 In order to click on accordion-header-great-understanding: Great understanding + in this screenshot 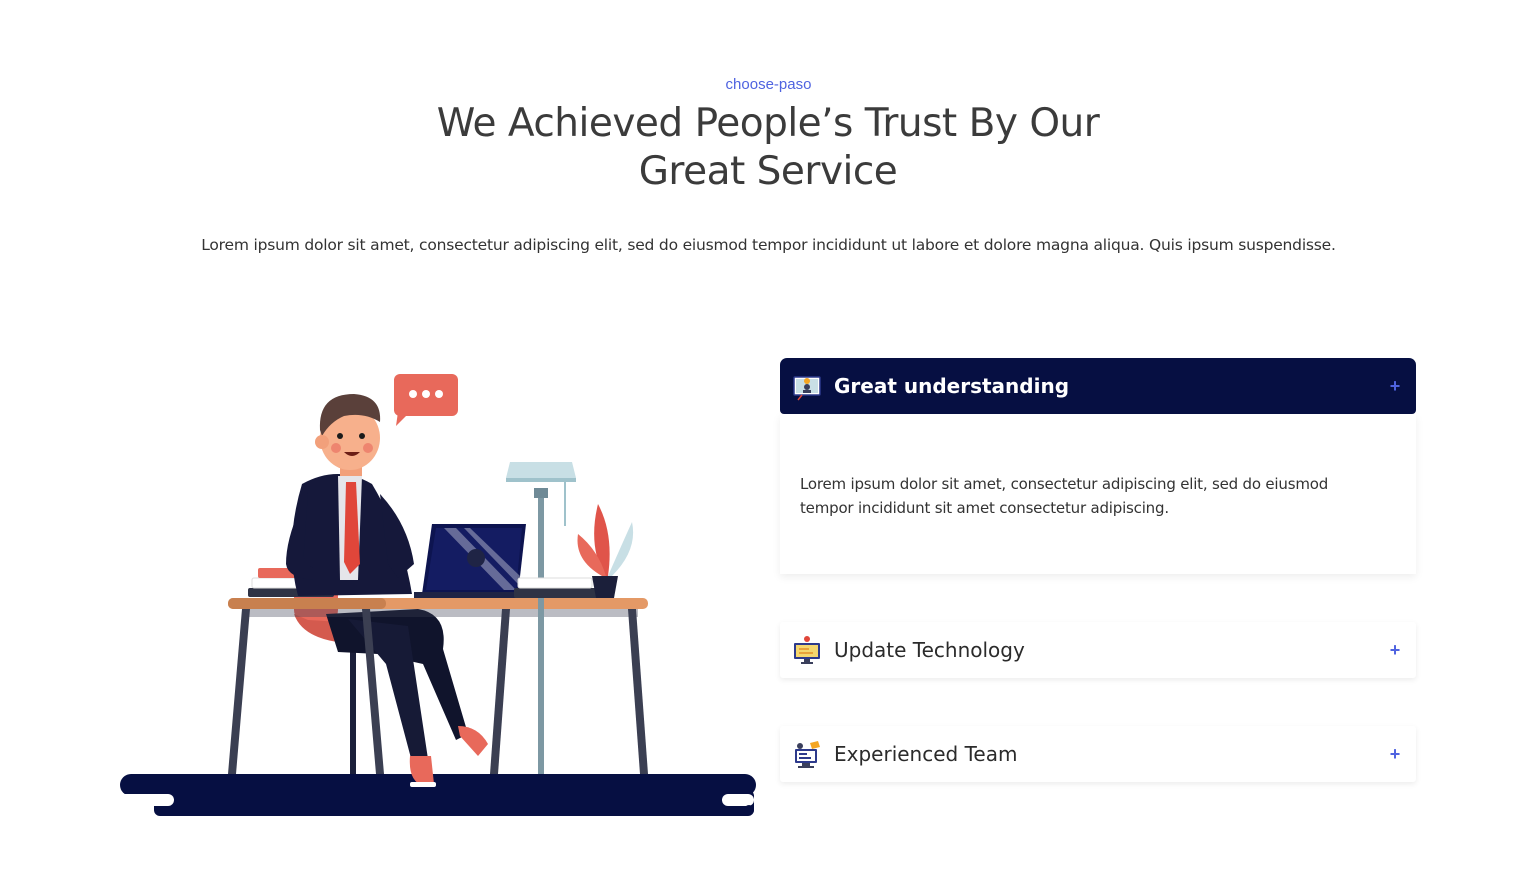, I will do `click(1098, 386)`.